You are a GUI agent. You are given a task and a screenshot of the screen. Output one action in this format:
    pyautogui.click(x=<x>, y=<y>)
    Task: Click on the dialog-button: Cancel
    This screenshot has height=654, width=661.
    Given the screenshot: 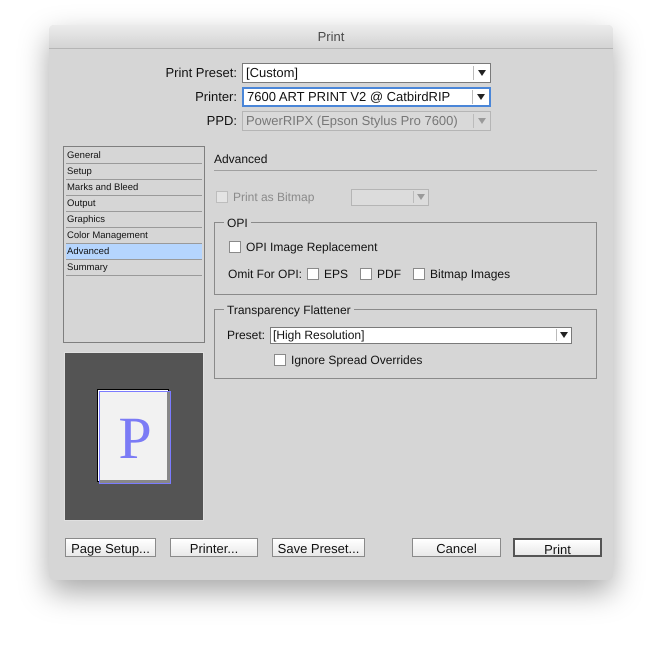 What is the action you would take?
    pyautogui.click(x=456, y=547)
    